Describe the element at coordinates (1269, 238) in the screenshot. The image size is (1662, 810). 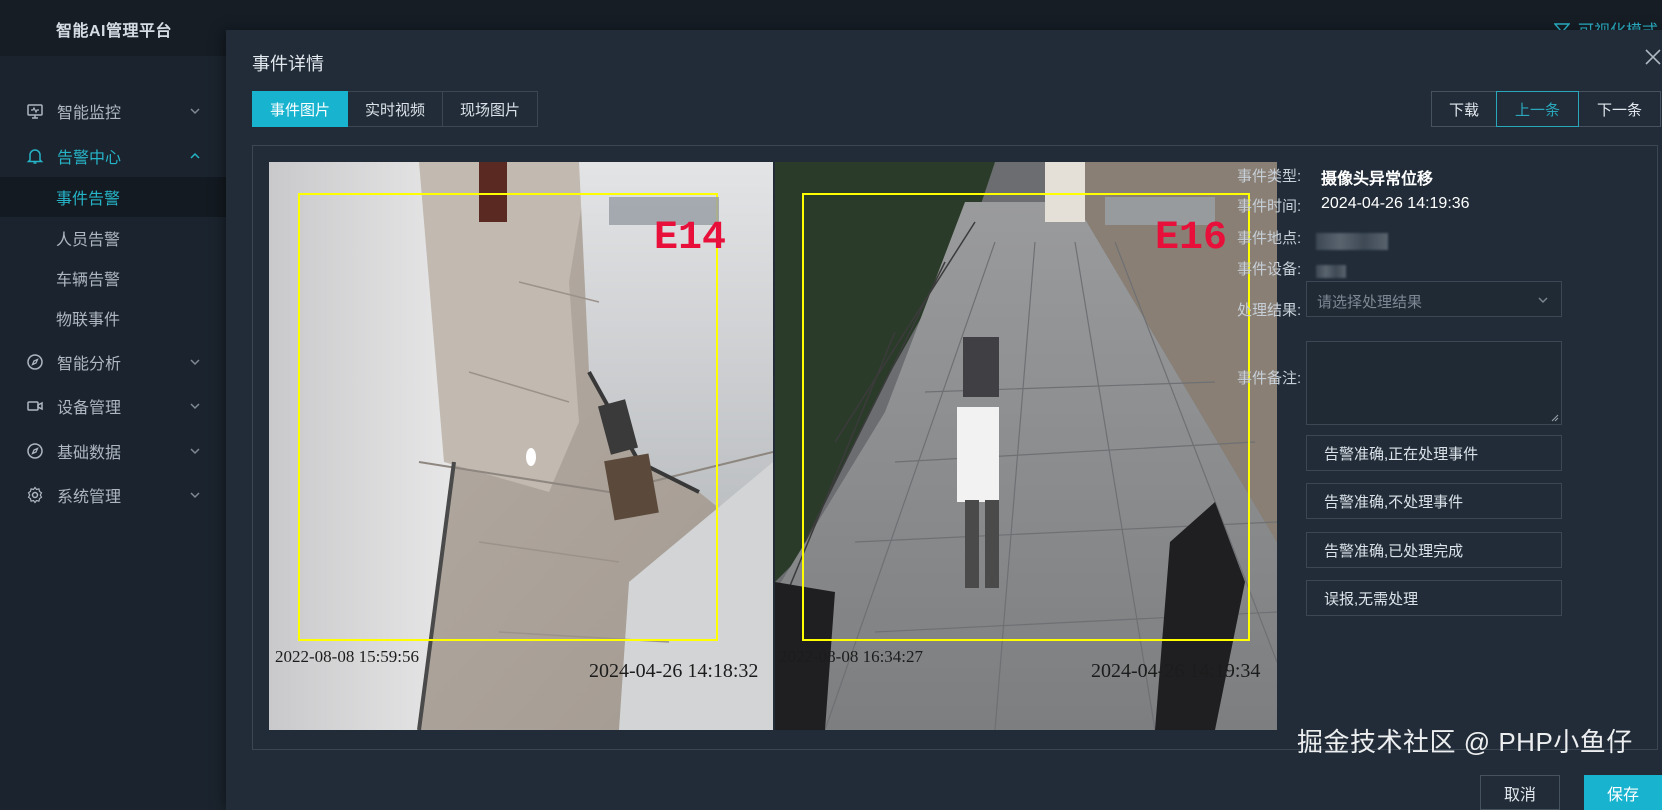
I see `event-location-label: 事件地点:` at that location.